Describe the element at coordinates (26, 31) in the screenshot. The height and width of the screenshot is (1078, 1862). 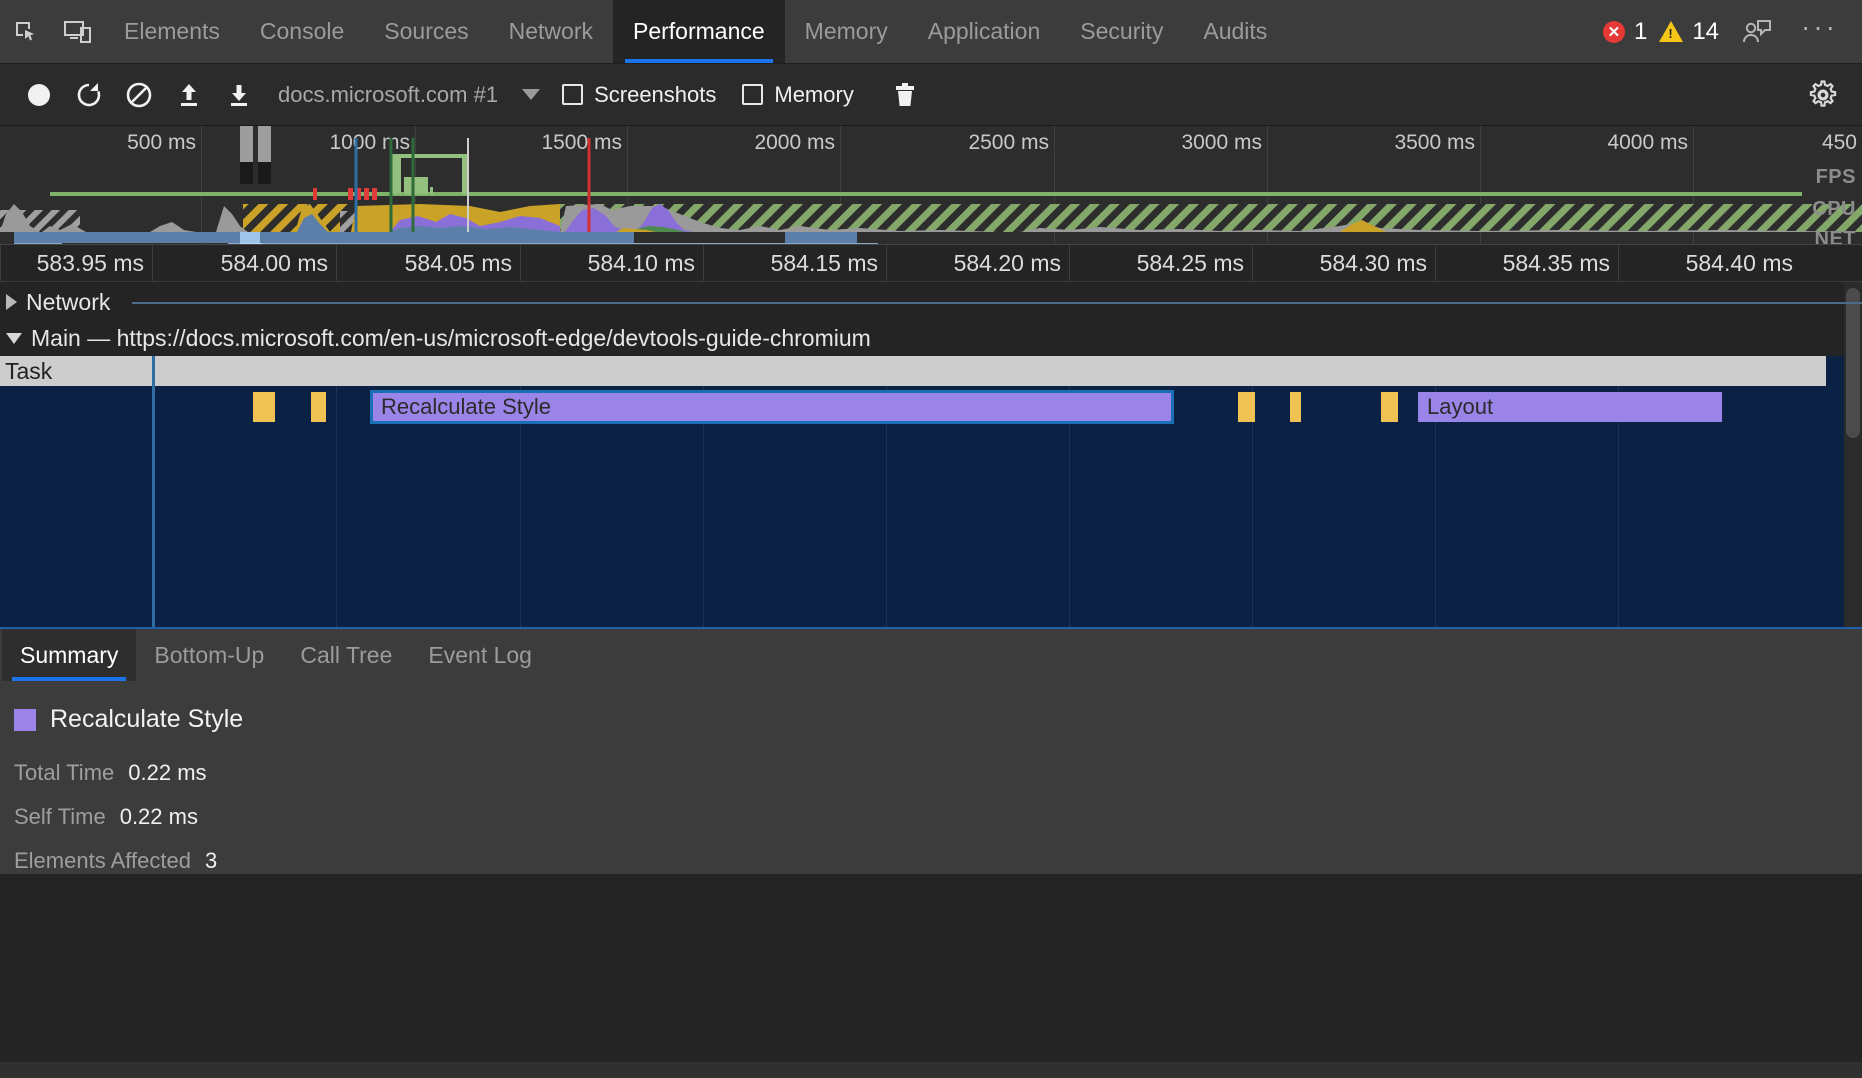
I see `inspect-element-icon` at that location.